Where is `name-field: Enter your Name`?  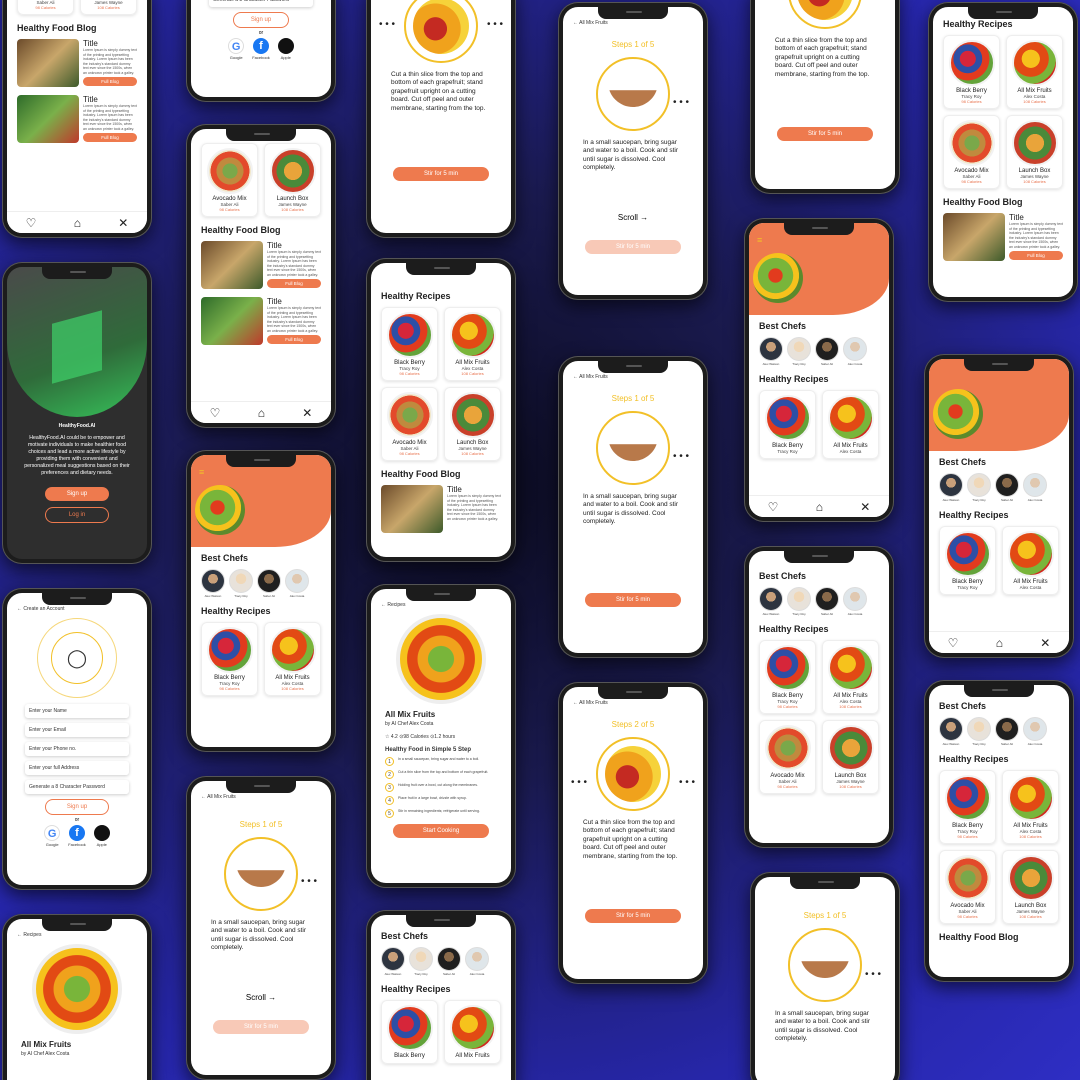 name-field: Enter your Name is located at coordinates (77, 711).